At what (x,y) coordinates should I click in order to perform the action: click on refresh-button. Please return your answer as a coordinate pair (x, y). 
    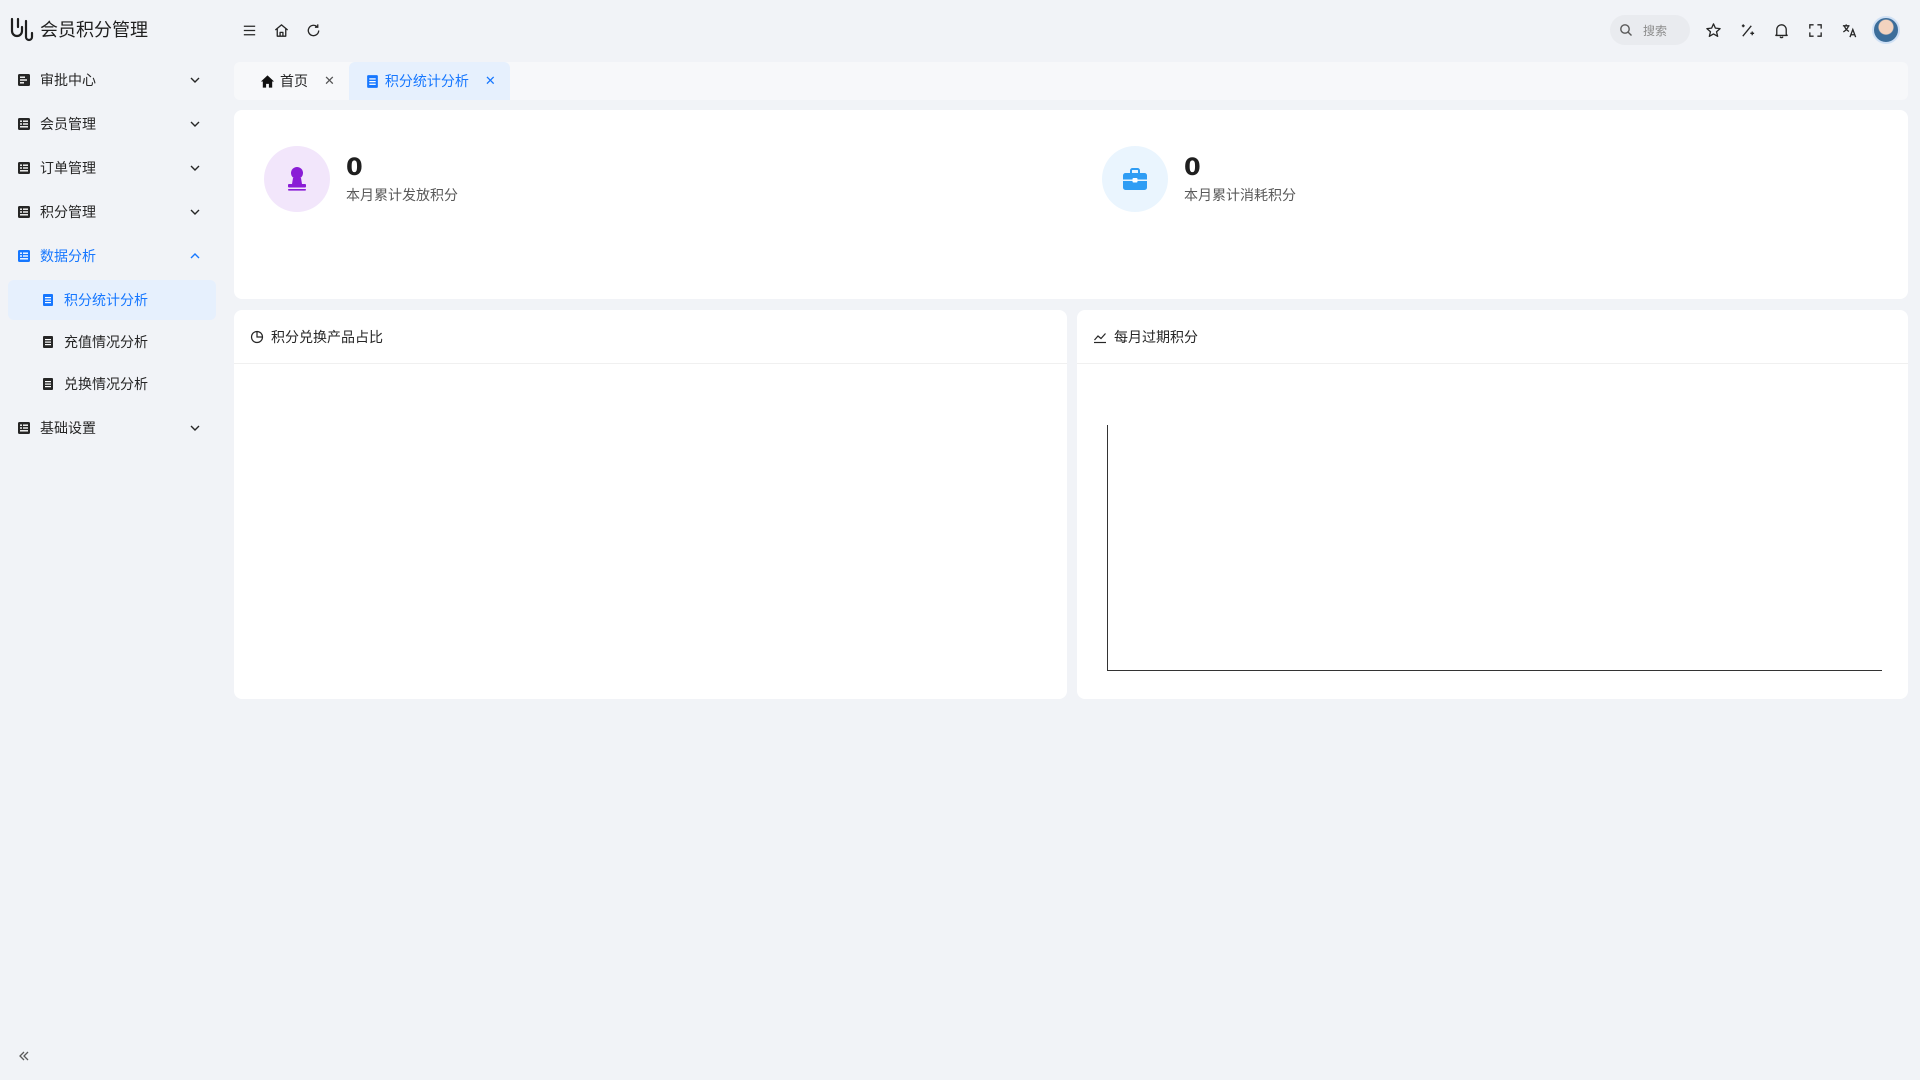
    Looking at the image, I should click on (313, 30).